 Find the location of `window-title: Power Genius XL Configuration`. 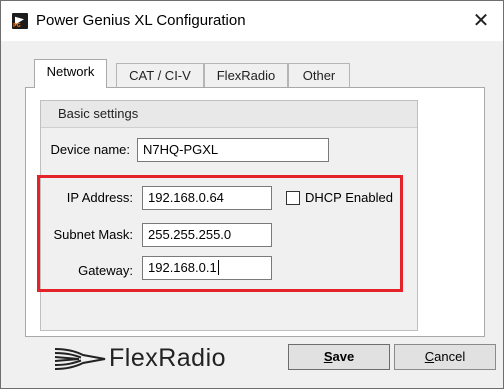

window-title: Power Genius XL Configuration is located at coordinates (141, 20).